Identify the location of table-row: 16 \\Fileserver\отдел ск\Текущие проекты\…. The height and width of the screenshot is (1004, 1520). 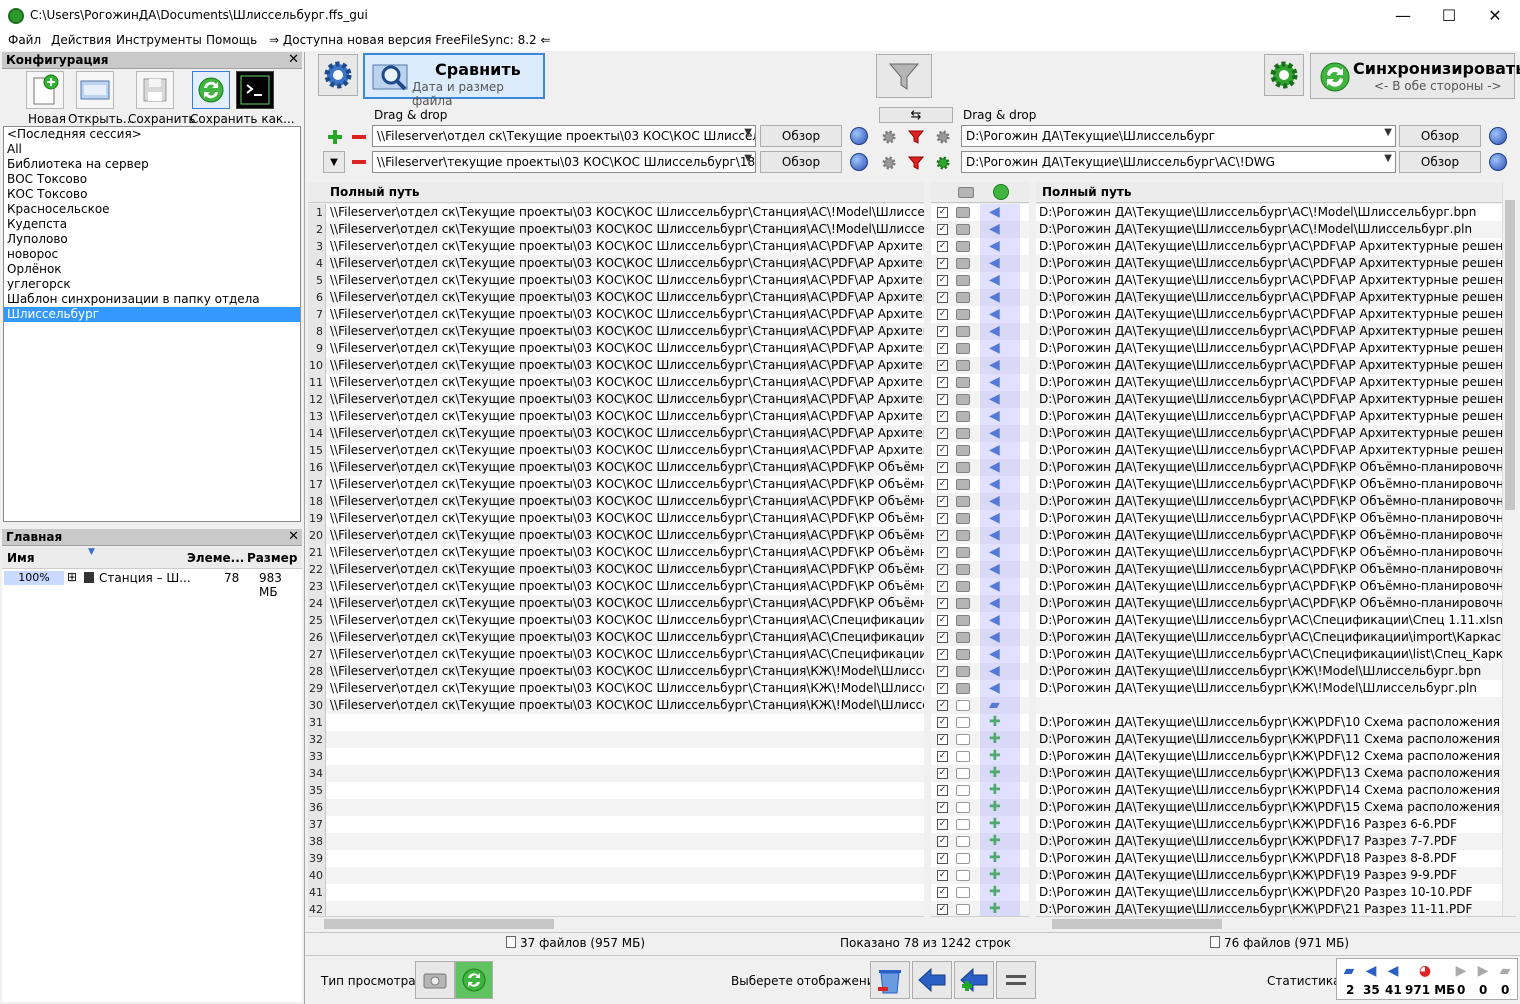
(616, 467).